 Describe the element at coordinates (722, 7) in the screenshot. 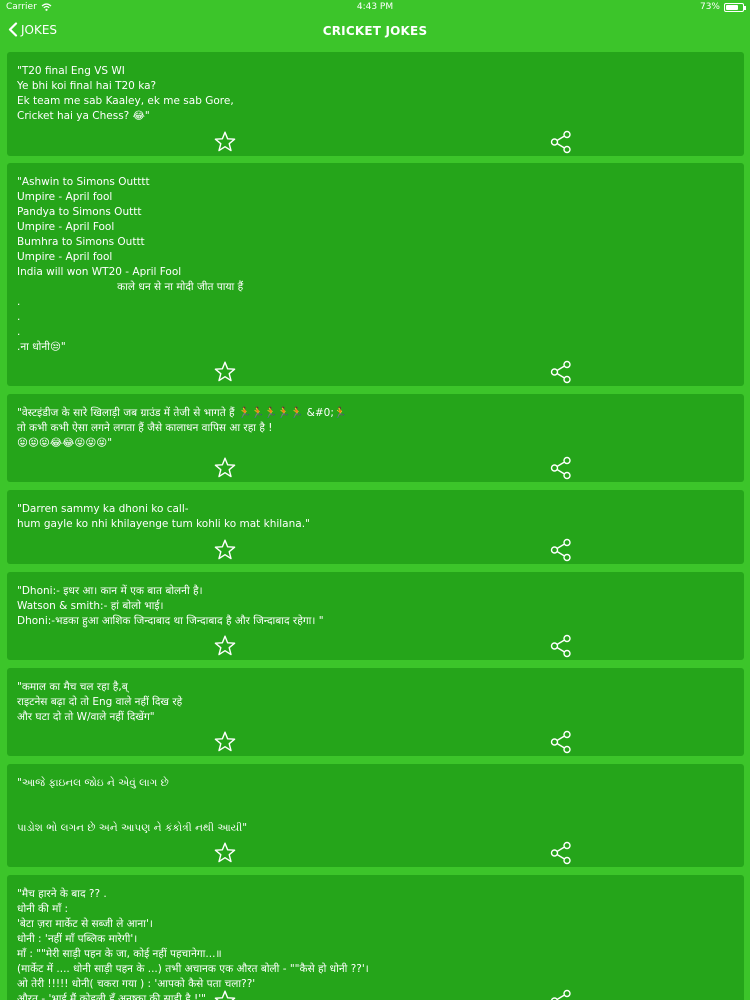

I see `status-right: 73%` at that location.